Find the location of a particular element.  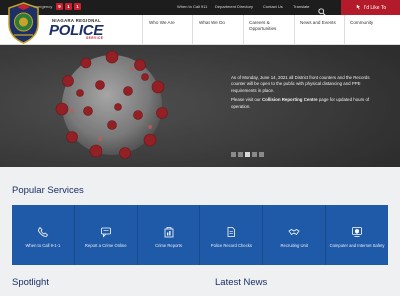

police-crest-logo is located at coordinates (23, 23).